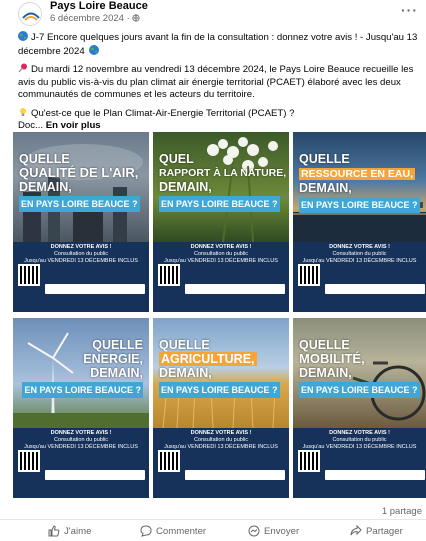  Describe the element at coordinates (113, 359) in the screenshot. I see `tile-title-line2: ENERGIE,` at that location.